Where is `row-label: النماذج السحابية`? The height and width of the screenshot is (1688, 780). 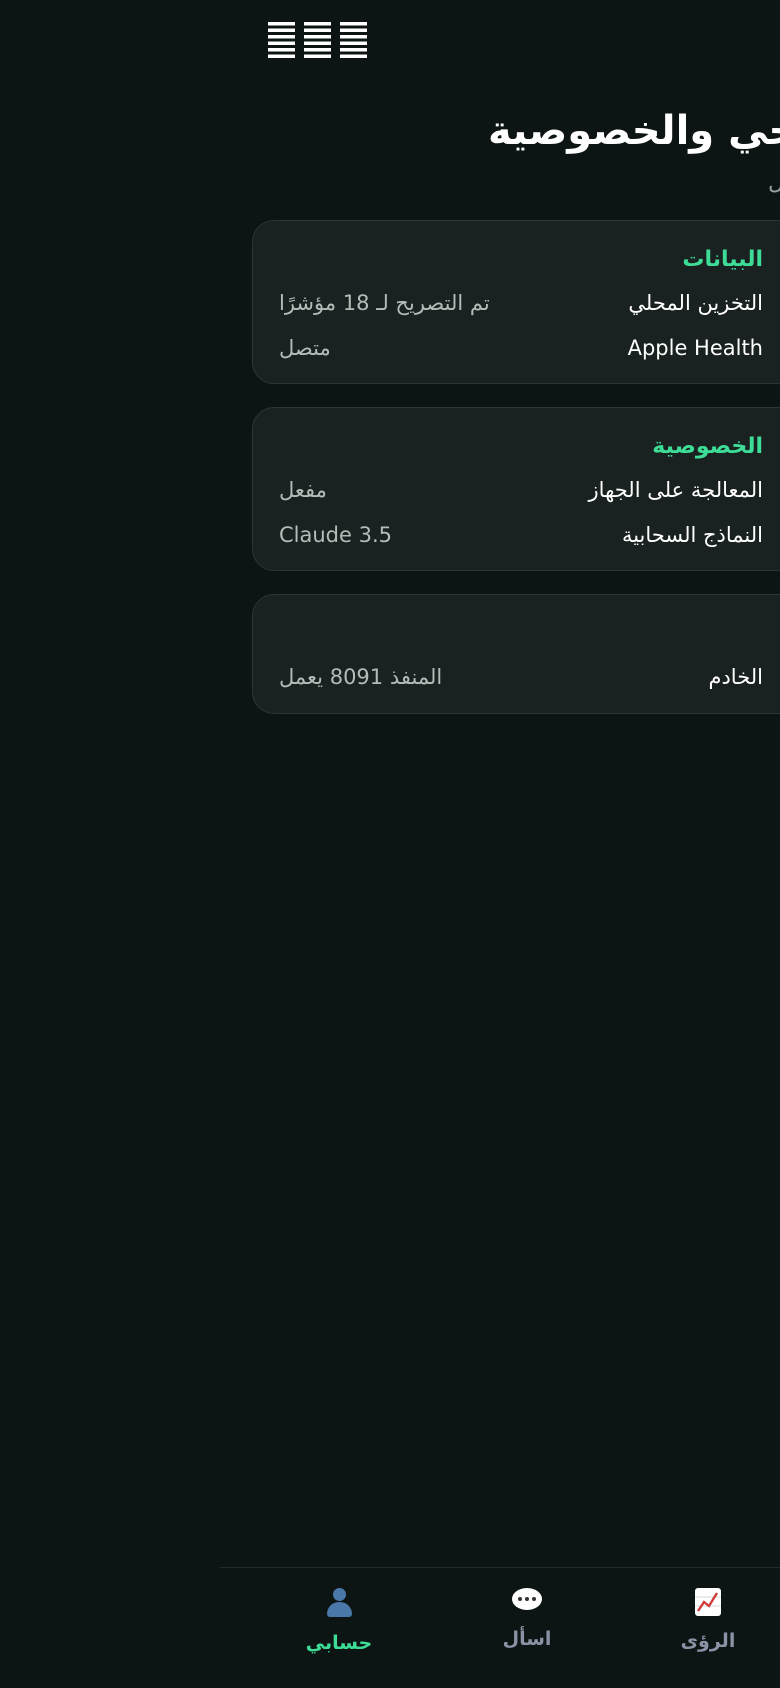 row-label: النماذج السحابية is located at coordinates (692, 535).